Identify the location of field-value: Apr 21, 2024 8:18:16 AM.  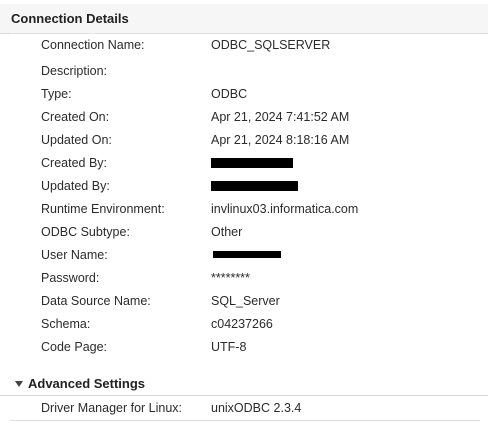
(280, 140).